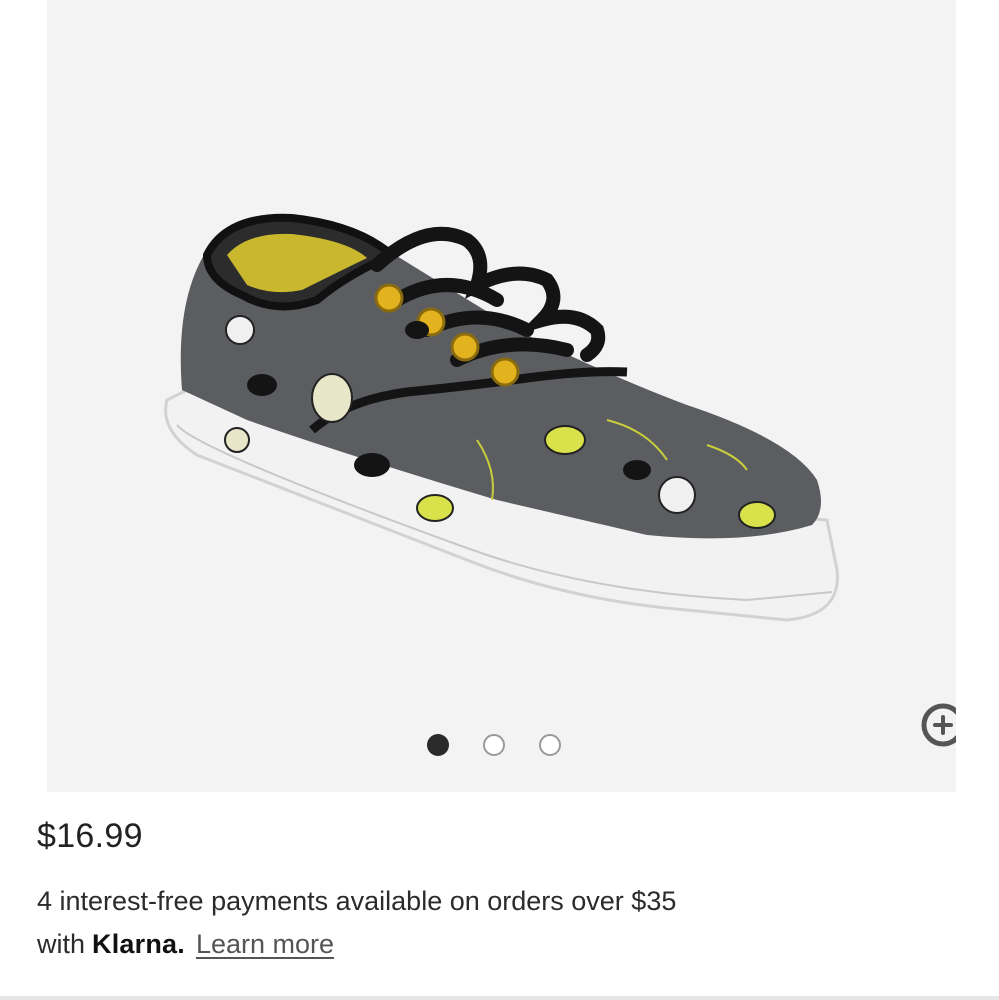 This screenshot has height=1000, width=999. I want to click on divider, so click(499, 998).